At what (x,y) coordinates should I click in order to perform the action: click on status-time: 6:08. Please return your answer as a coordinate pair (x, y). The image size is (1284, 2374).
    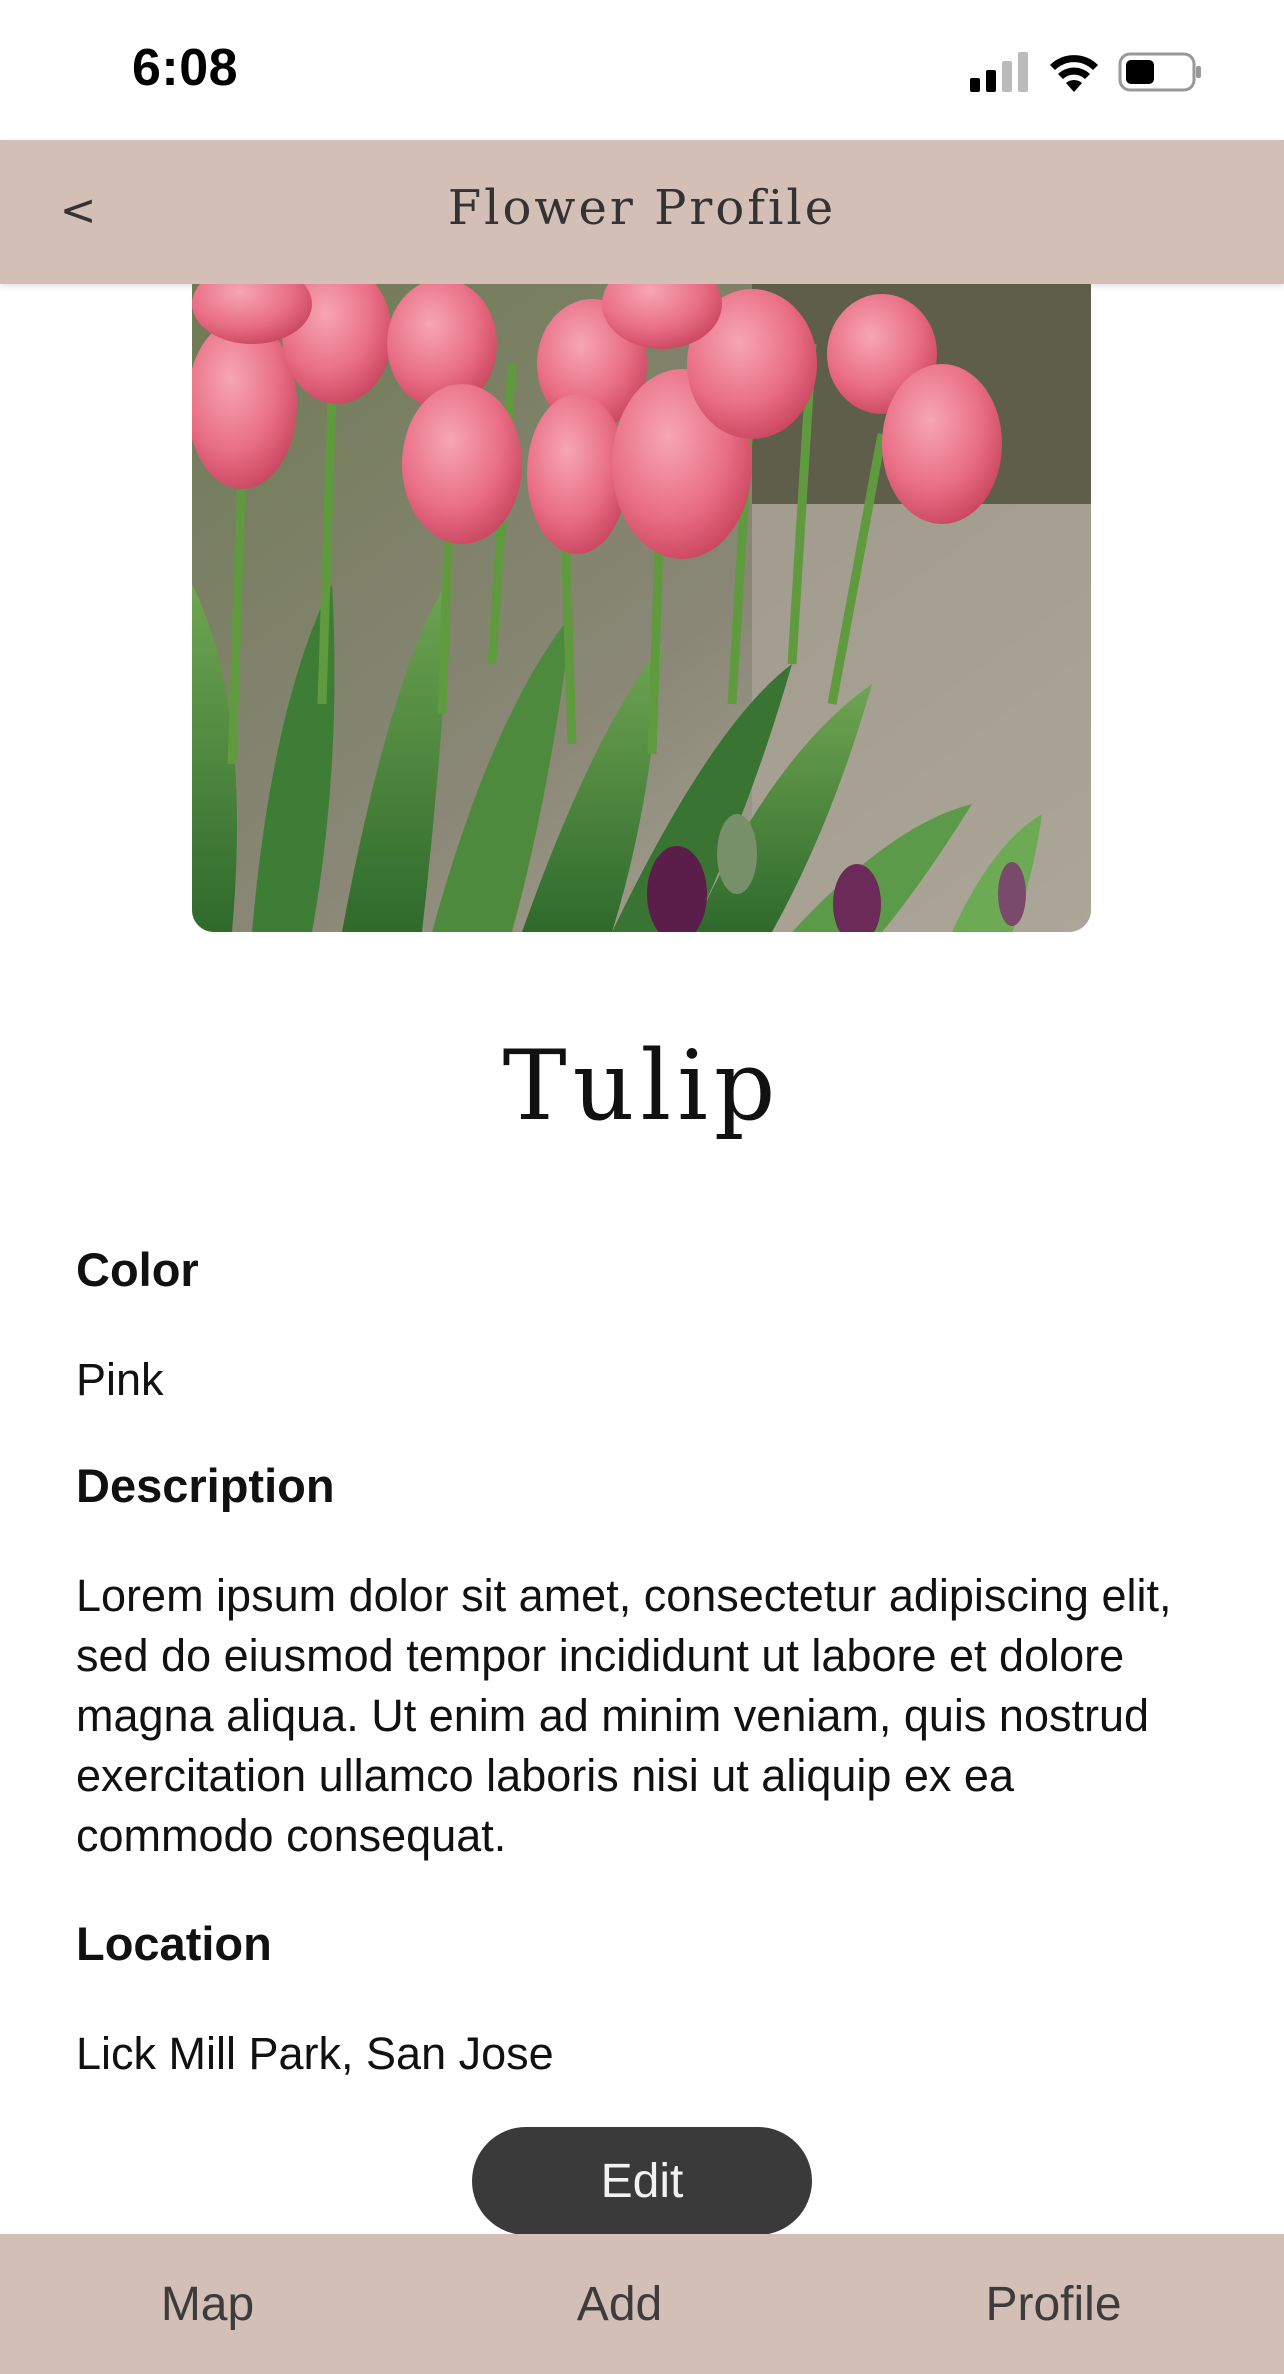
    Looking at the image, I should click on (185, 68).